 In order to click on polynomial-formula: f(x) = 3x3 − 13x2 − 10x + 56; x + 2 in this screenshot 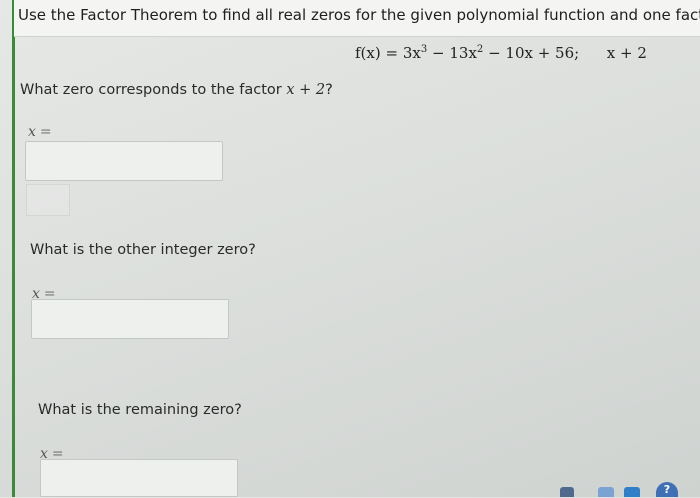, I will do `click(501, 53)`.